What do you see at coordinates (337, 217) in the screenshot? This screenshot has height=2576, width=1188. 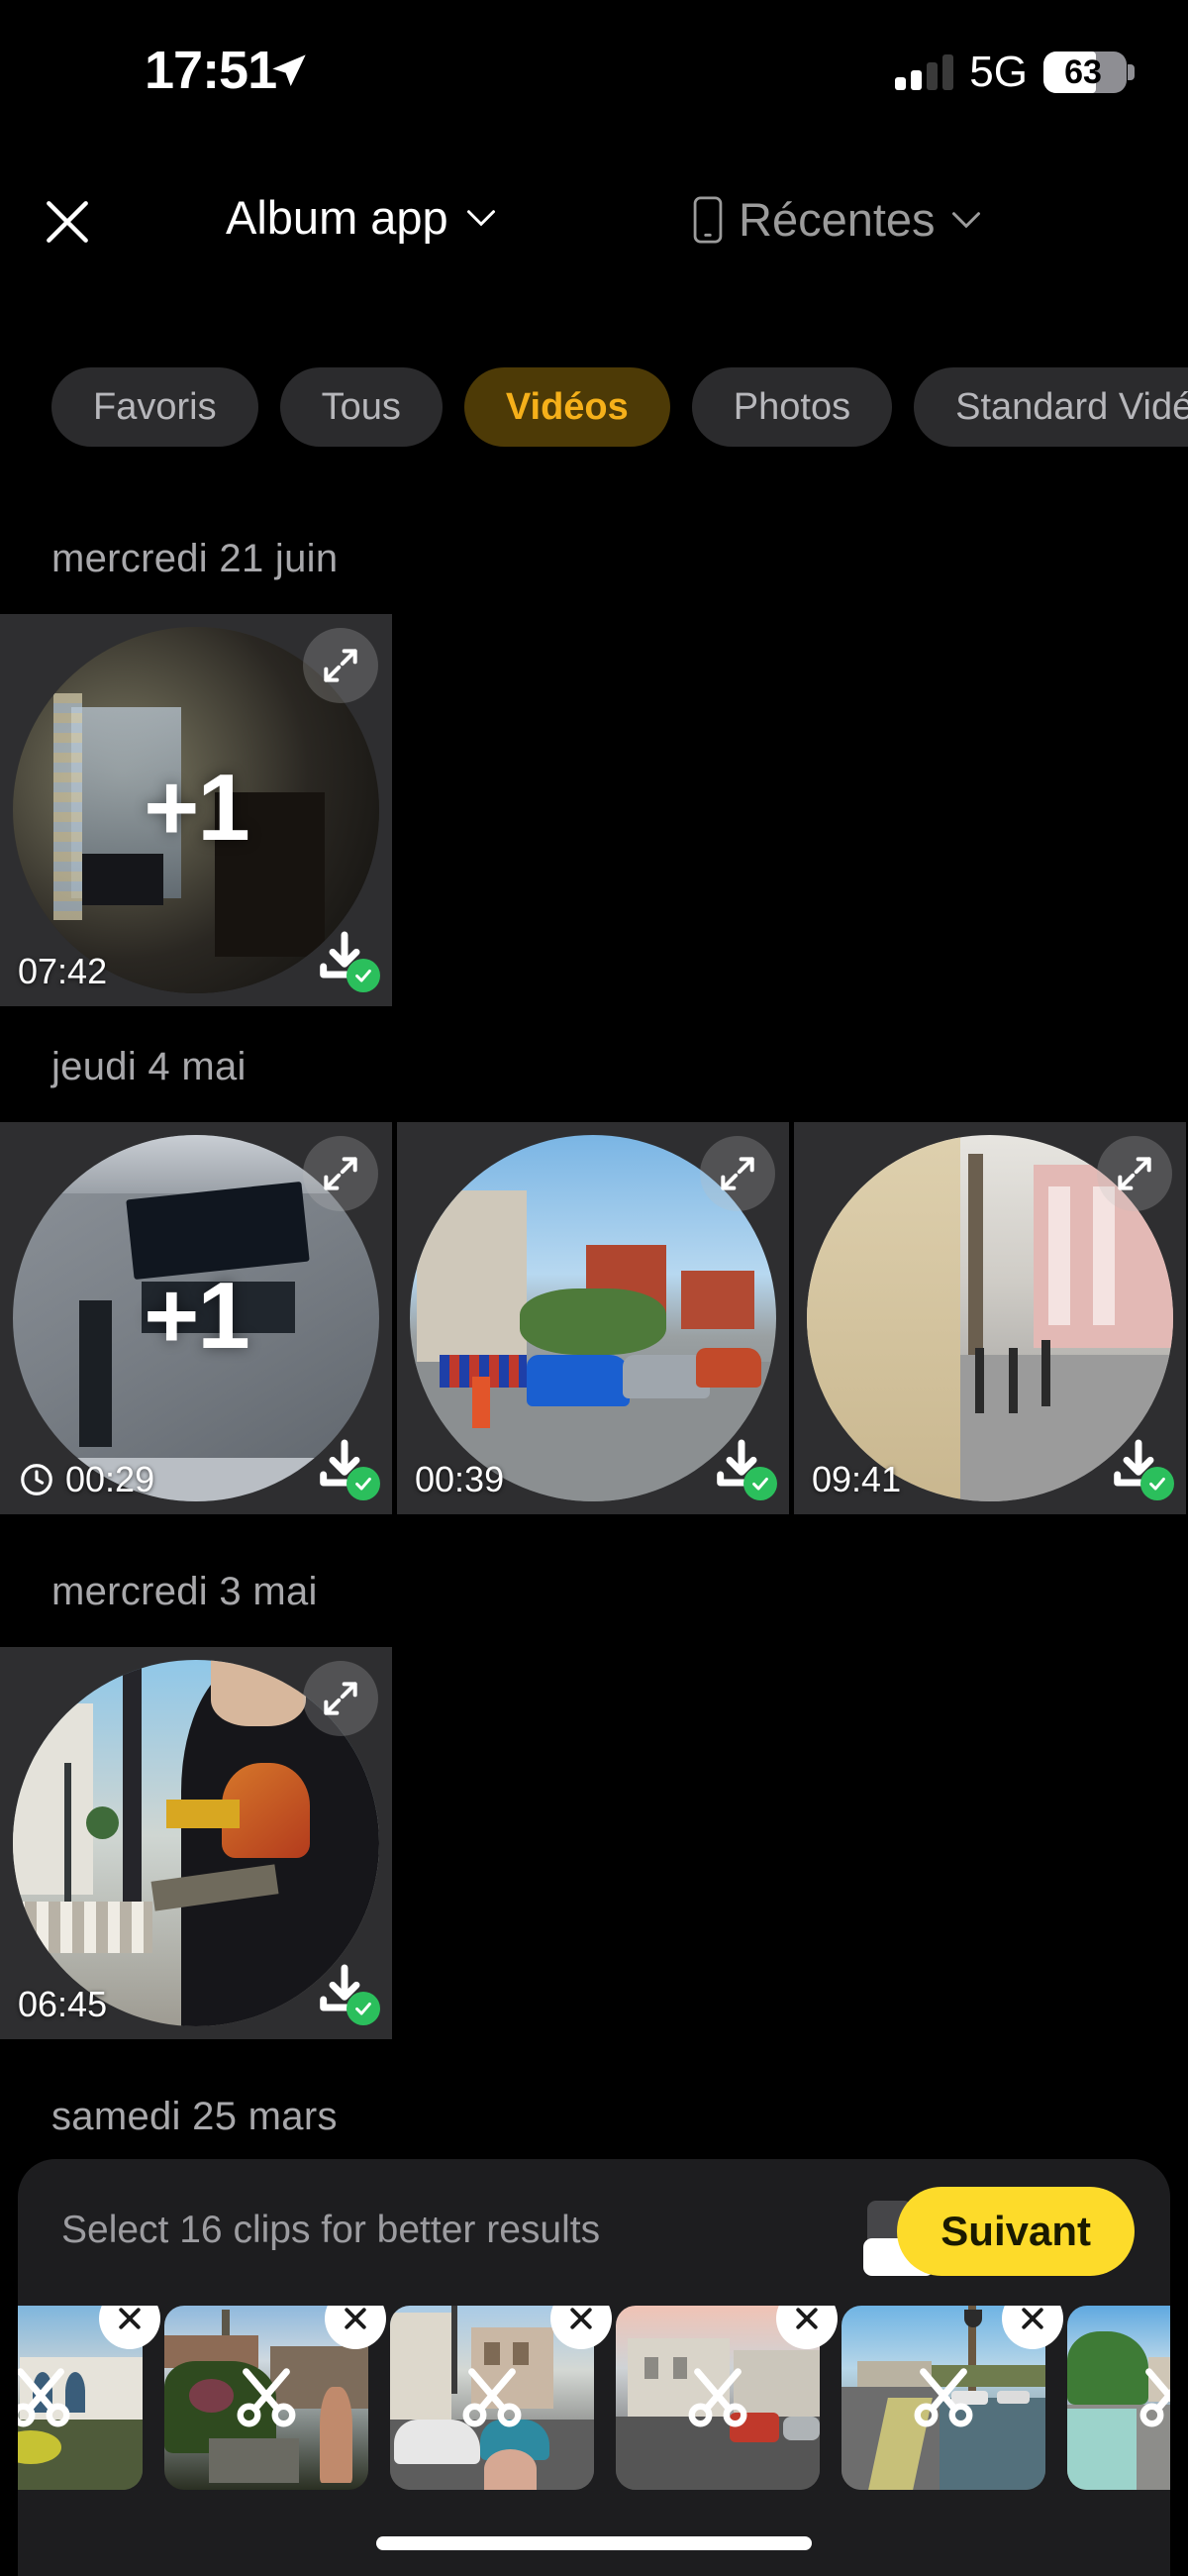 I see `album-selector-label: Album app` at bounding box center [337, 217].